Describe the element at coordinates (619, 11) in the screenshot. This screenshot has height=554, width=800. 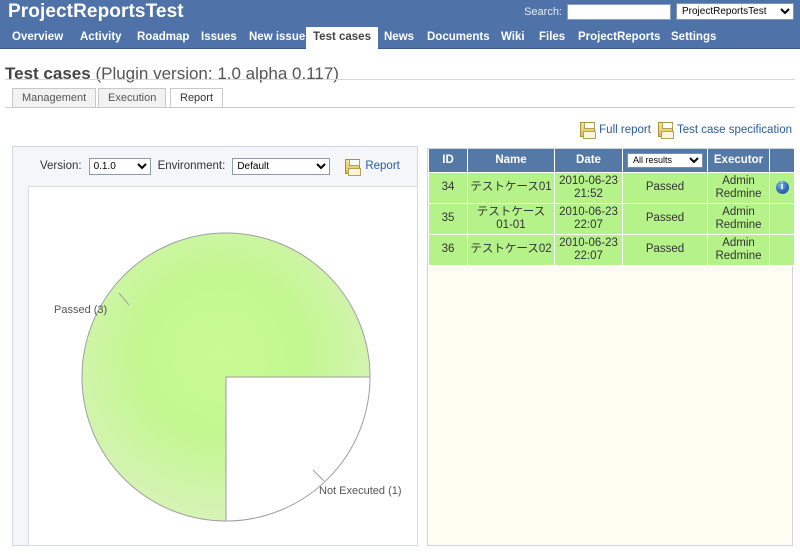
I see `search-input` at that location.